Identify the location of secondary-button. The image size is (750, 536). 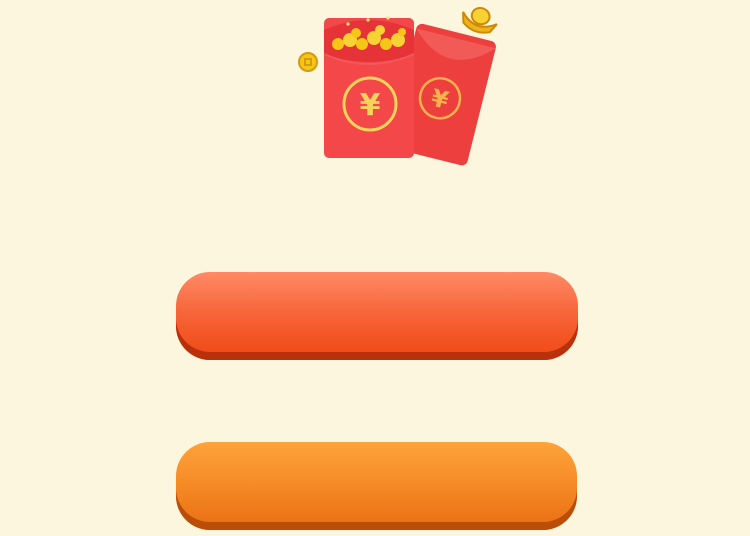
(376, 486).